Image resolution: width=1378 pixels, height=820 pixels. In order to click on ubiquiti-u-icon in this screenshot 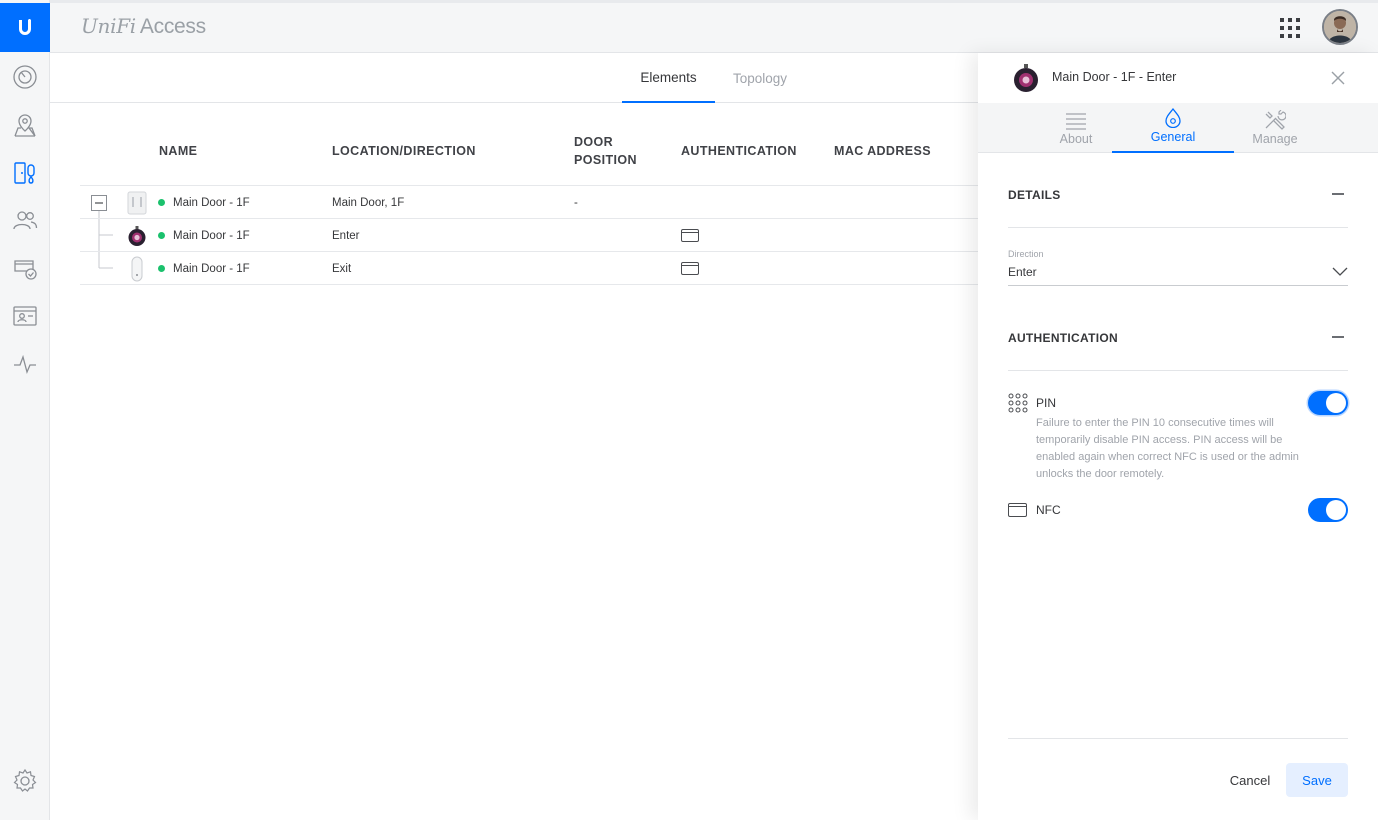, I will do `click(25, 26)`.